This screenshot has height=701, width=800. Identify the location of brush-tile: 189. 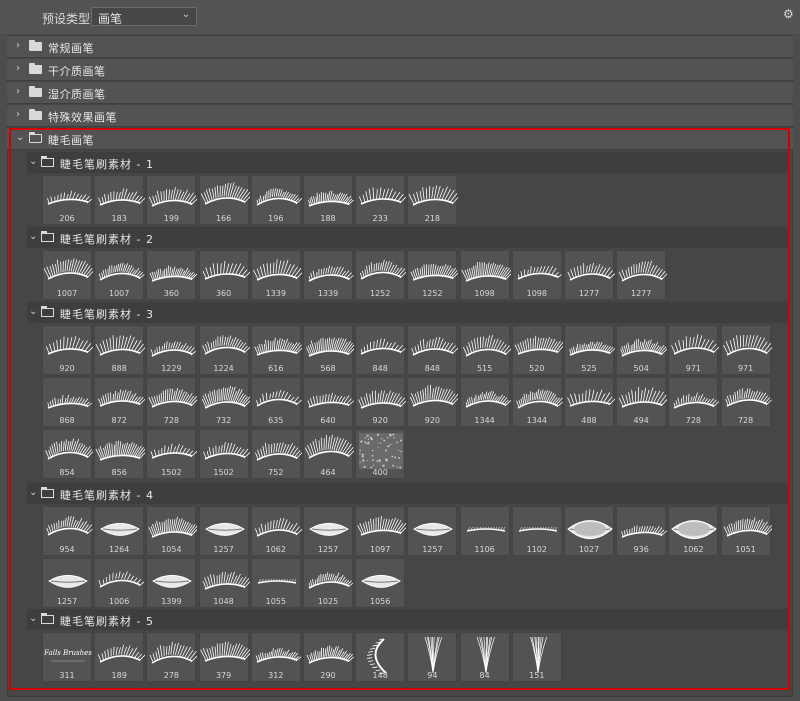
(120, 657).